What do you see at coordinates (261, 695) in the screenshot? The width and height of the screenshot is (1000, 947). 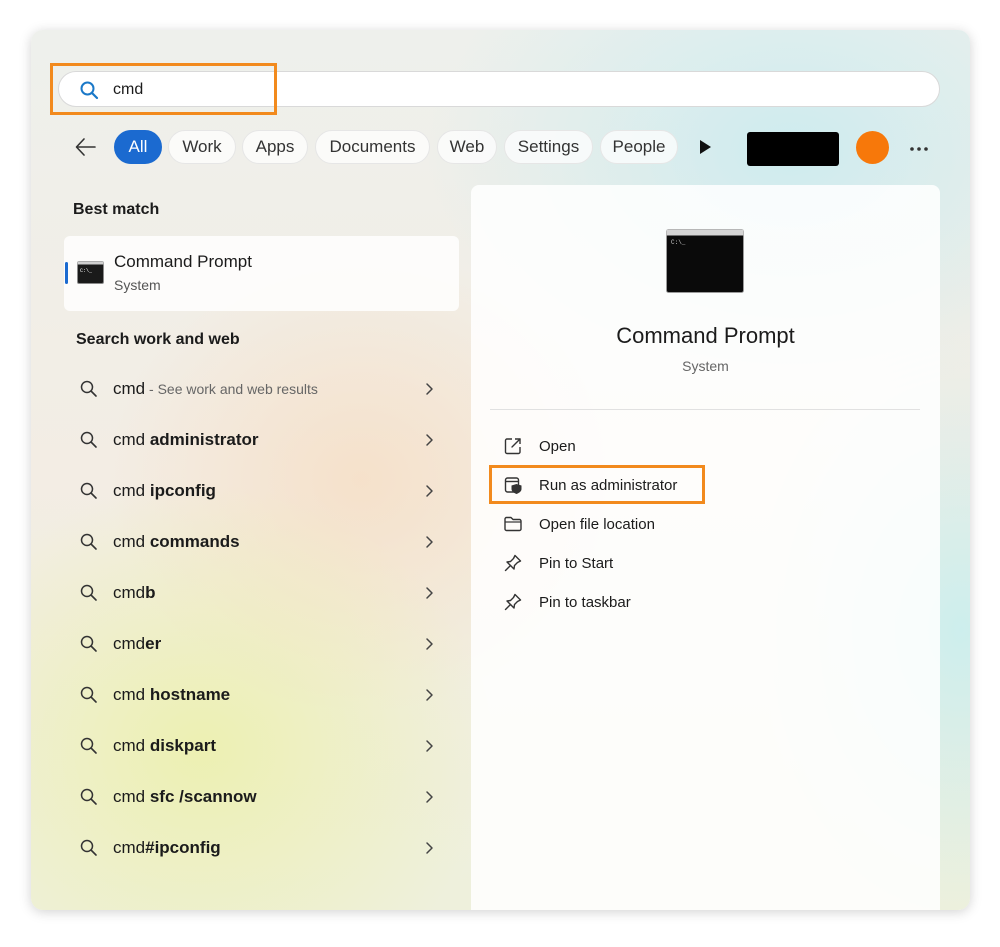 I see `web-result-row: cmd hostname` at bounding box center [261, 695].